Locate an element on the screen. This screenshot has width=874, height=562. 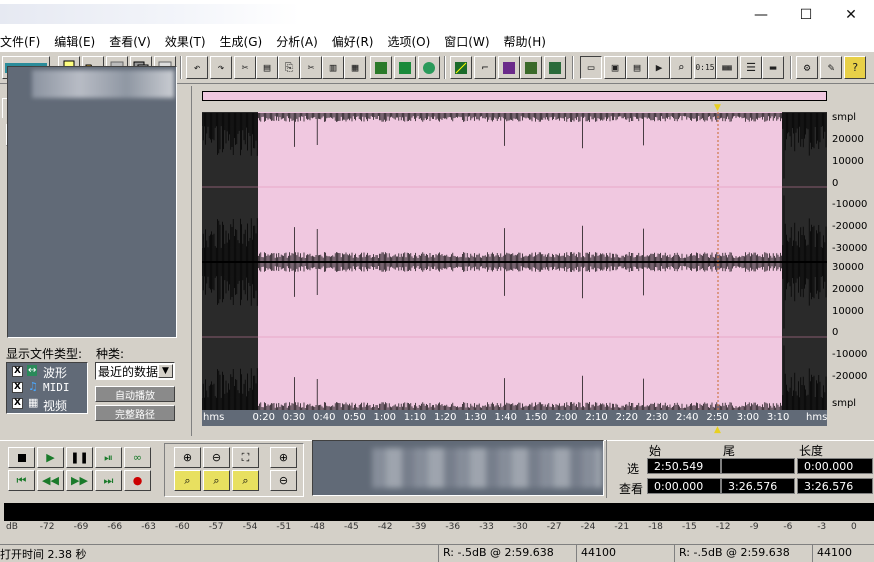
view-length-field: 3:26.576 is located at coordinates (835, 486).